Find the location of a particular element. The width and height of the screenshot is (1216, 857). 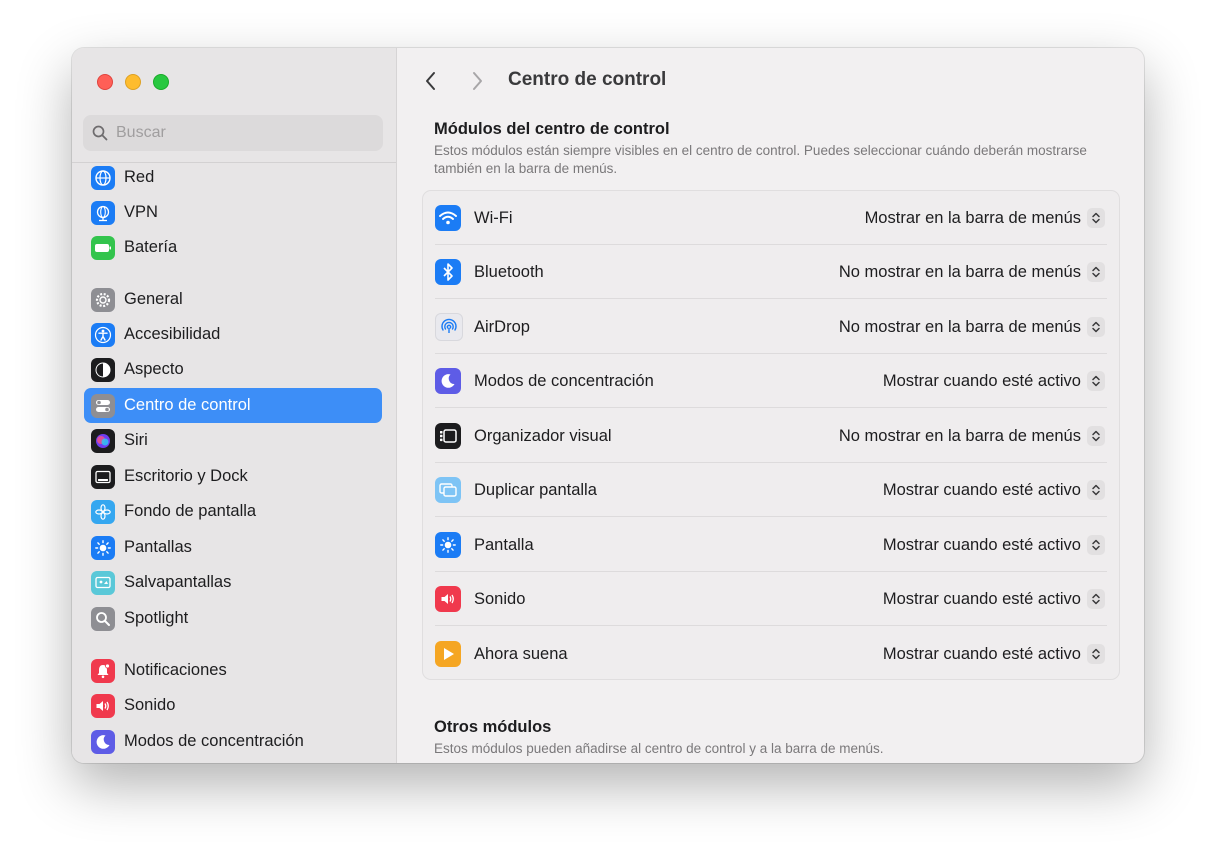

bluetooth-icon is located at coordinates (448, 272).